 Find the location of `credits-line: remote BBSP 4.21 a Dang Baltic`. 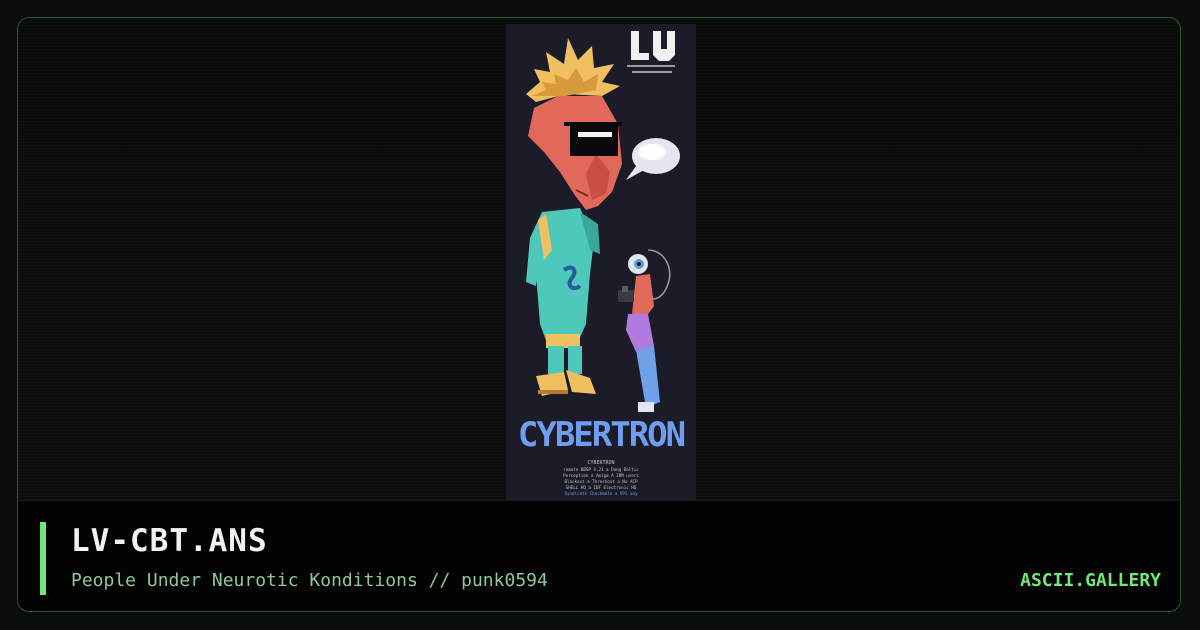

credits-line: remote BBSP 4.21 a Dang Baltic is located at coordinates (601, 469).